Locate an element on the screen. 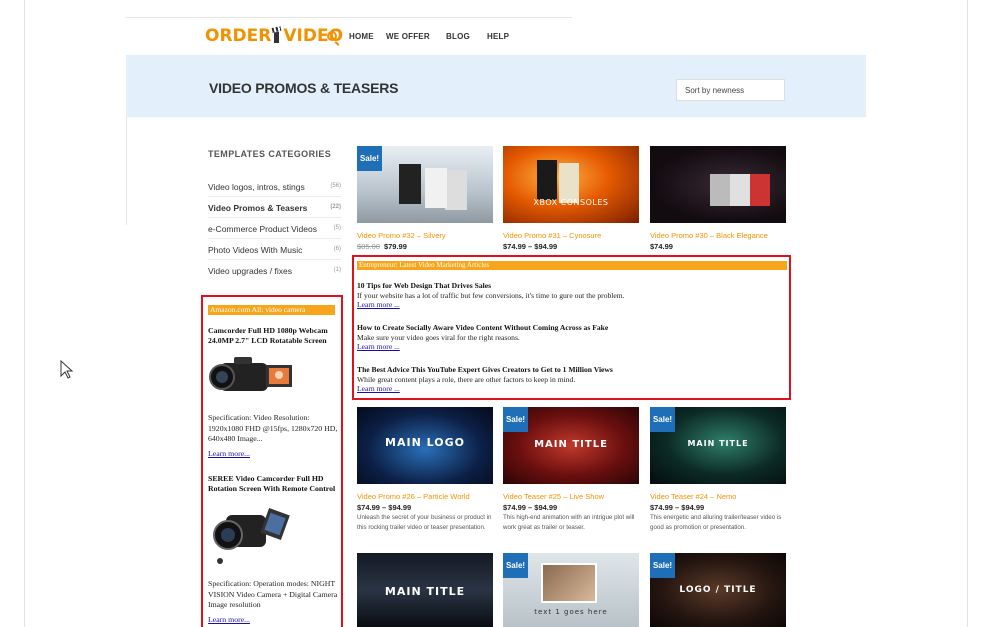  sort-select: Sort by newness is located at coordinates (730, 90).